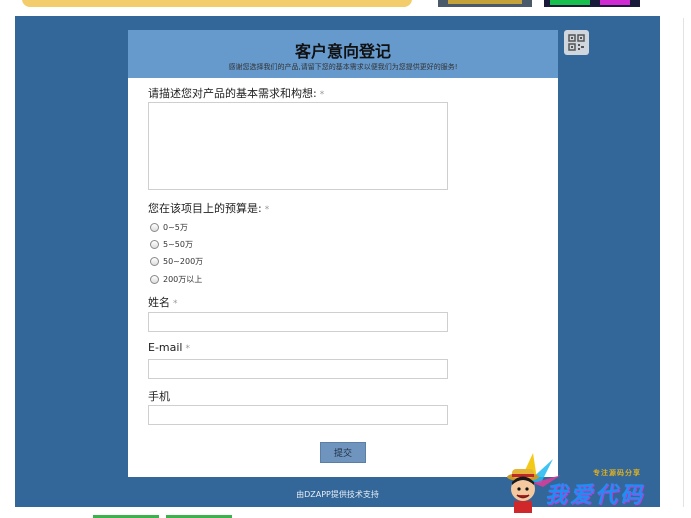 This screenshot has height=518, width=691. I want to click on top-ad-thumbnail-2-fill-a, so click(570, 2).